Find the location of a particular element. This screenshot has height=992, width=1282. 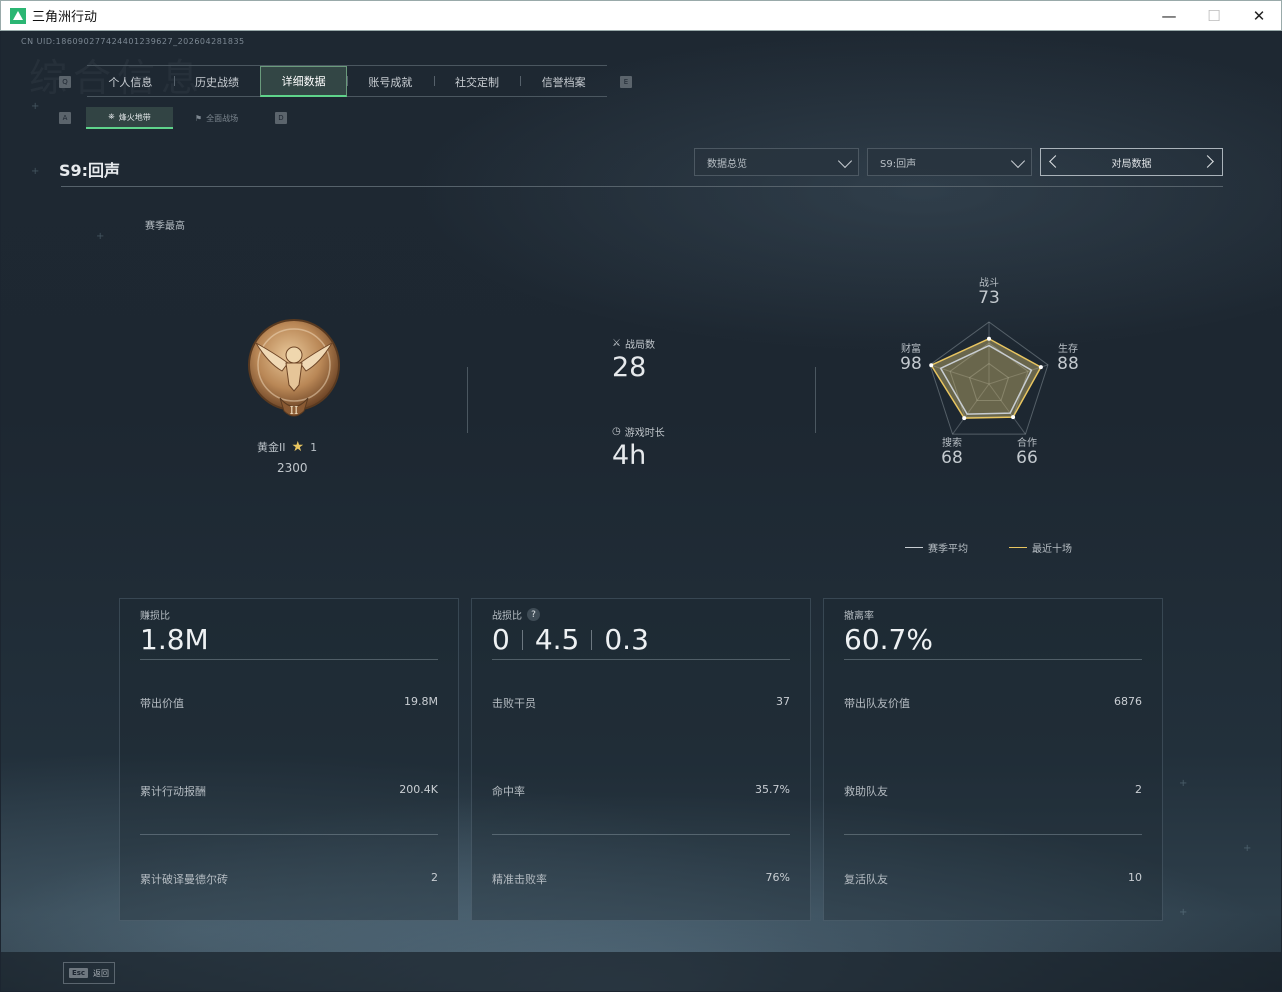

esc-back-button: Esc 返回 is located at coordinates (89, 973).